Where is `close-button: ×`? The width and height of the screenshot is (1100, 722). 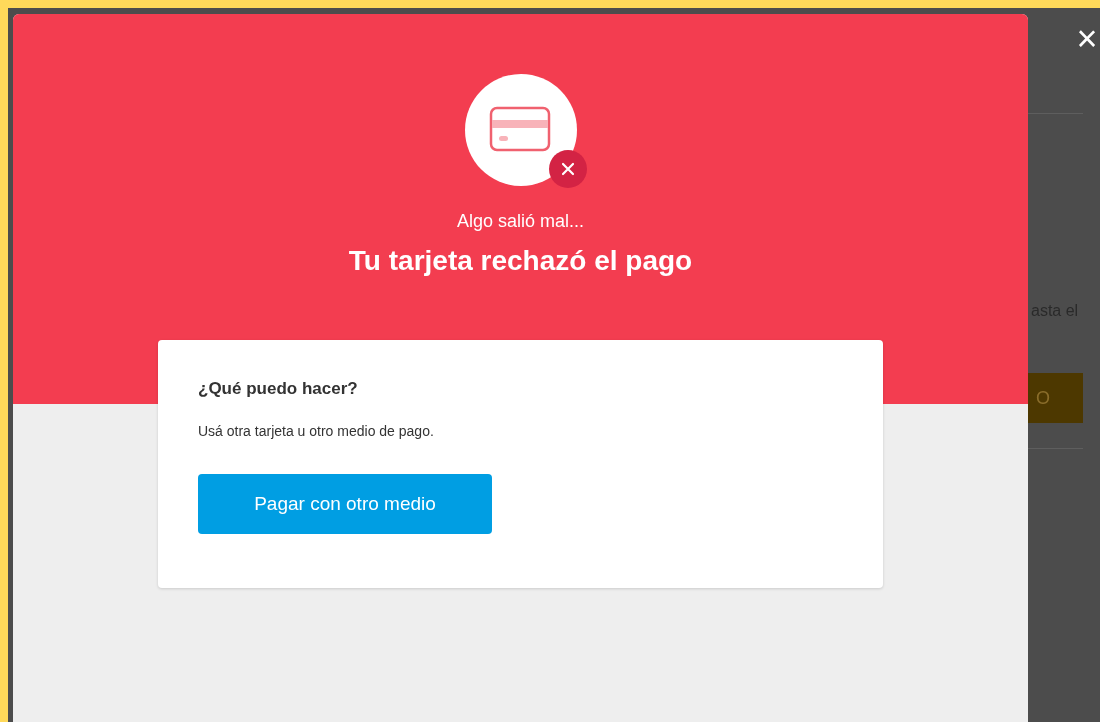
close-button: × is located at coordinates (1086, 39).